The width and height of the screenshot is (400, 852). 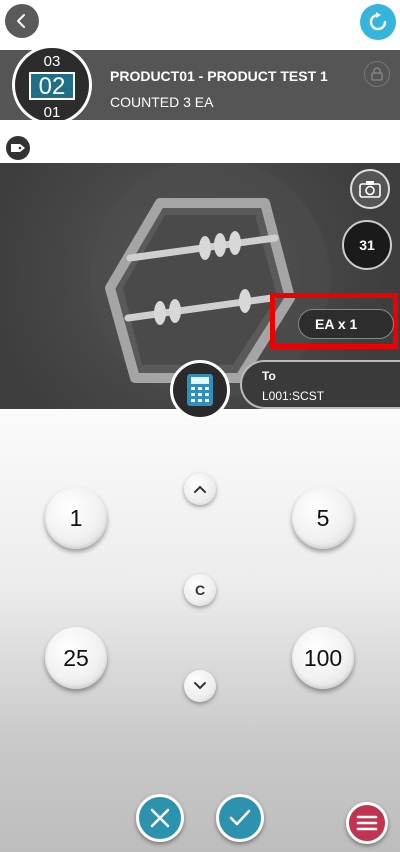 What do you see at coordinates (320, 384) in the screenshot?
I see `location-field: To L001:SCST` at bounding box center [320, 384].